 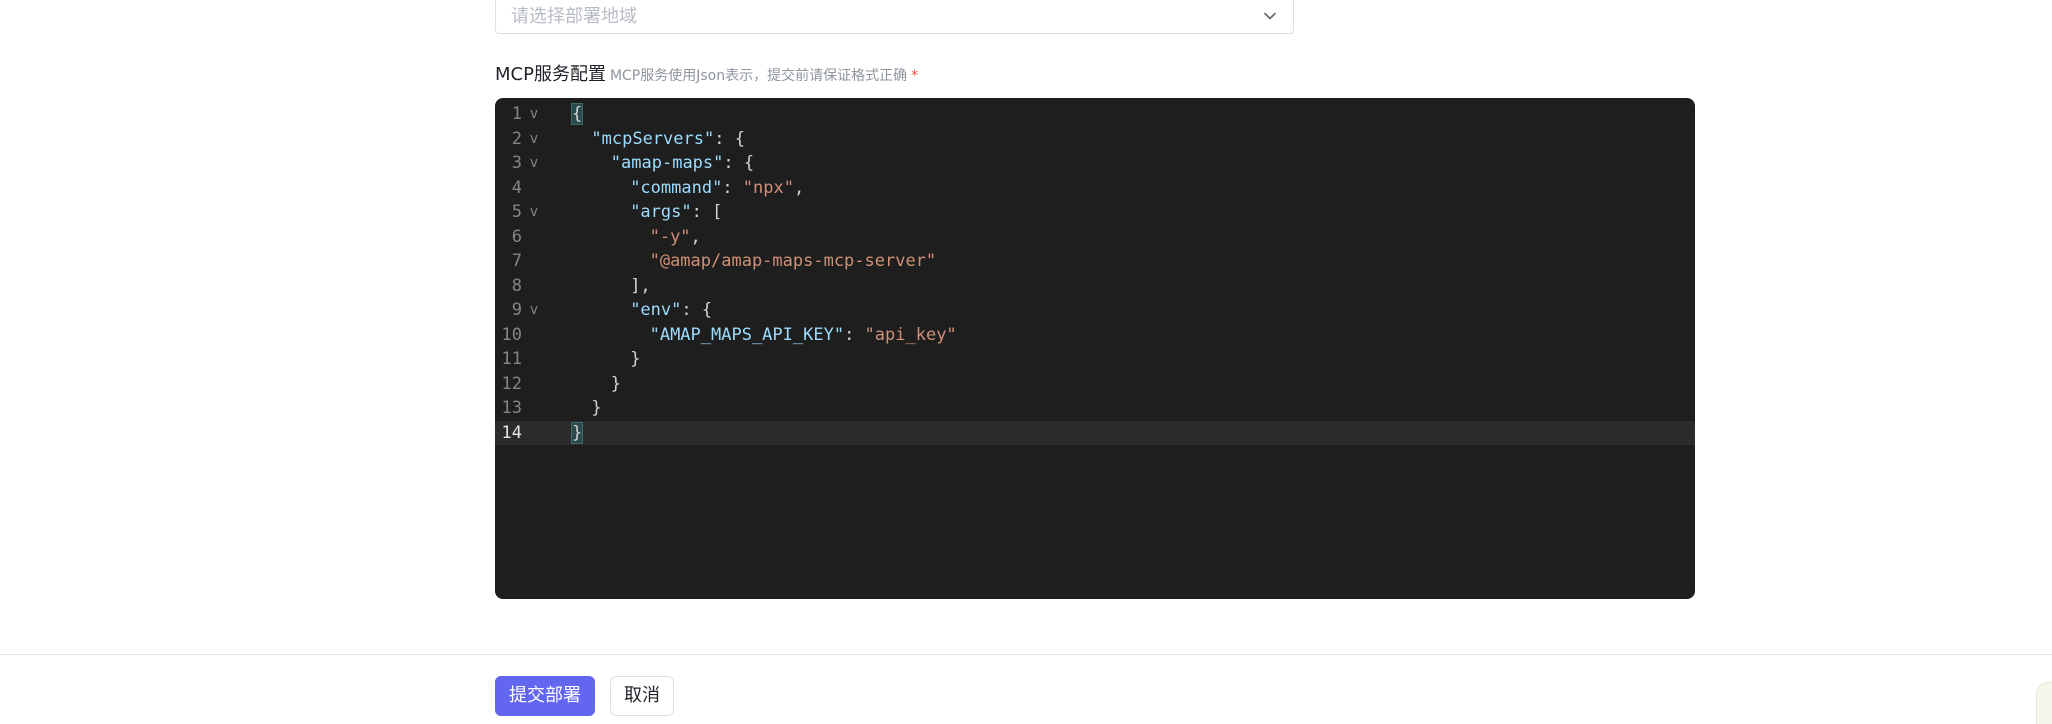 I want to click on code-line: 13}, so click(x=1095, y=408).